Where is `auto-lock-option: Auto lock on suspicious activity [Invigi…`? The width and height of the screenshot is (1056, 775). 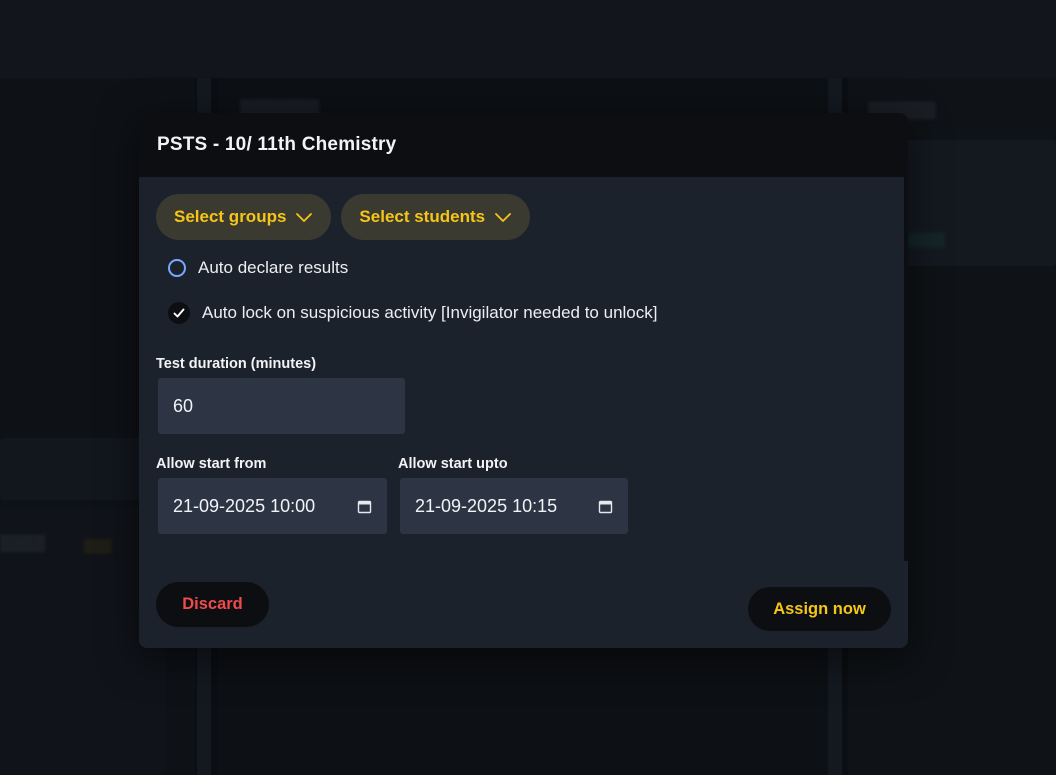
auto-lock-option: Auto lock on suspicious activity [Invigi… is located at coordinates (529, 313).